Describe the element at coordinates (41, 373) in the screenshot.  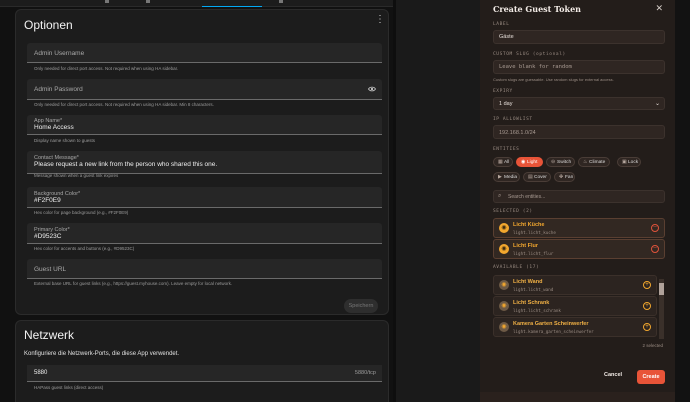
I see `port-value: 5880` at that location.